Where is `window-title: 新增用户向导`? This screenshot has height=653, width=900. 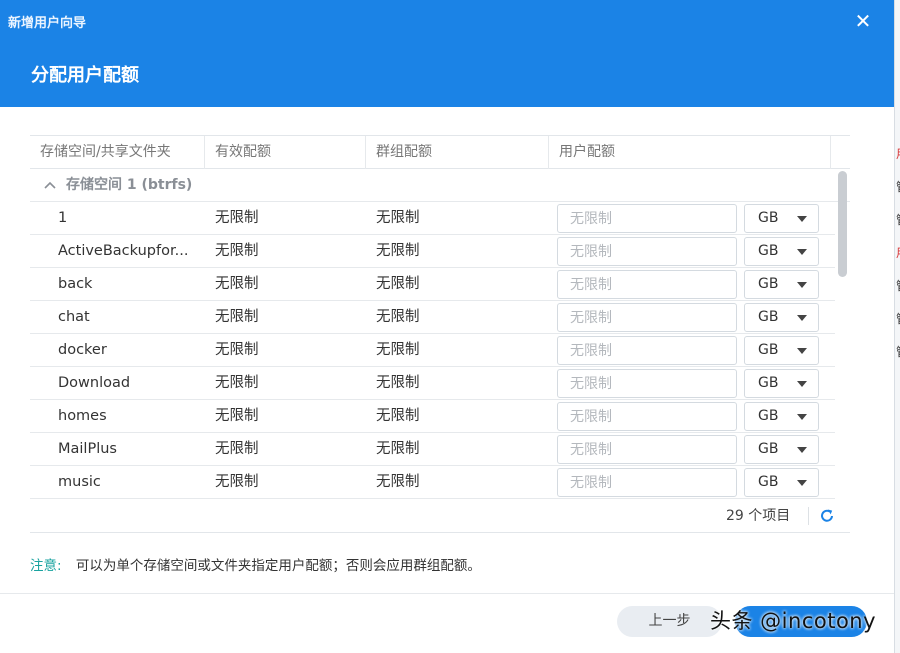 window-title: 新增用户向导 is located at coordinates (47, 23).